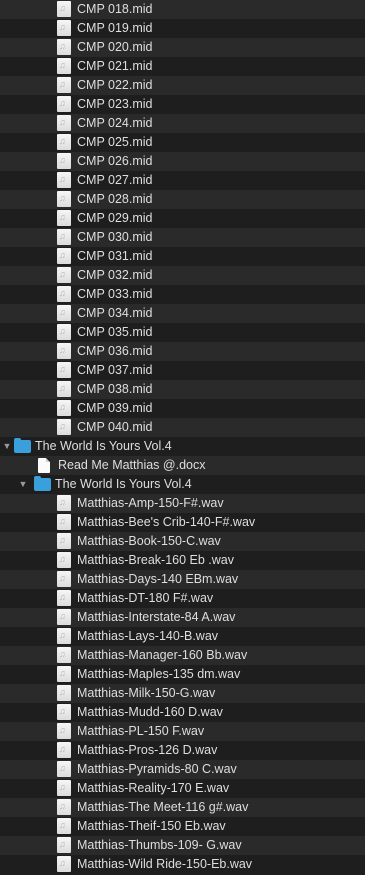 Image resolution: width=365 pixels, height=875 pixels. I want to click on list-item: CMP 025.mid, so click(182, 142).